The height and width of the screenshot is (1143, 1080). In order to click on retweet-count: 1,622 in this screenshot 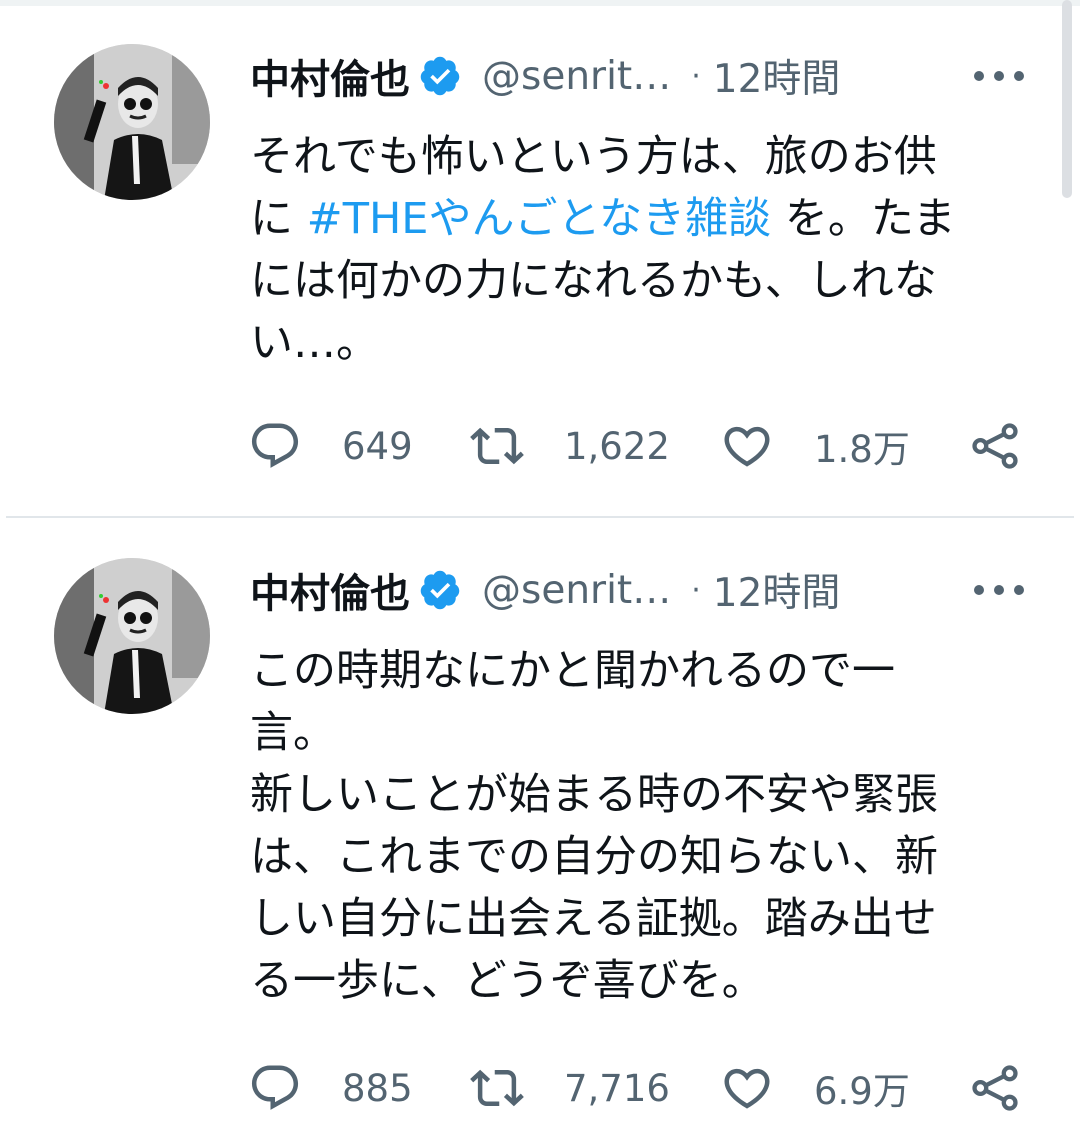, I will do `click(617, 446)`.